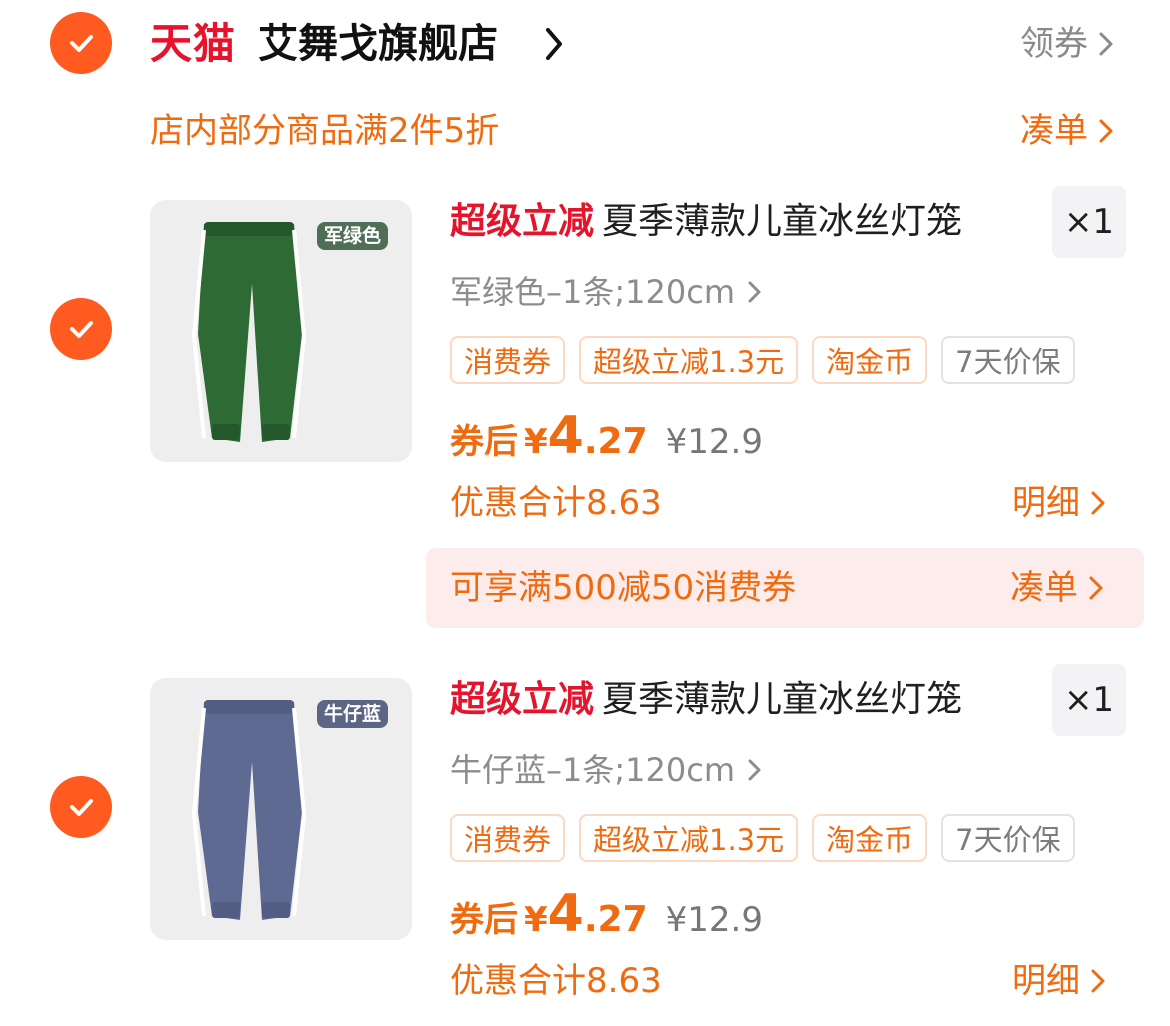  I want to click on sku-text: 牛仔蓝–1条;120cm, so click(592, 770).